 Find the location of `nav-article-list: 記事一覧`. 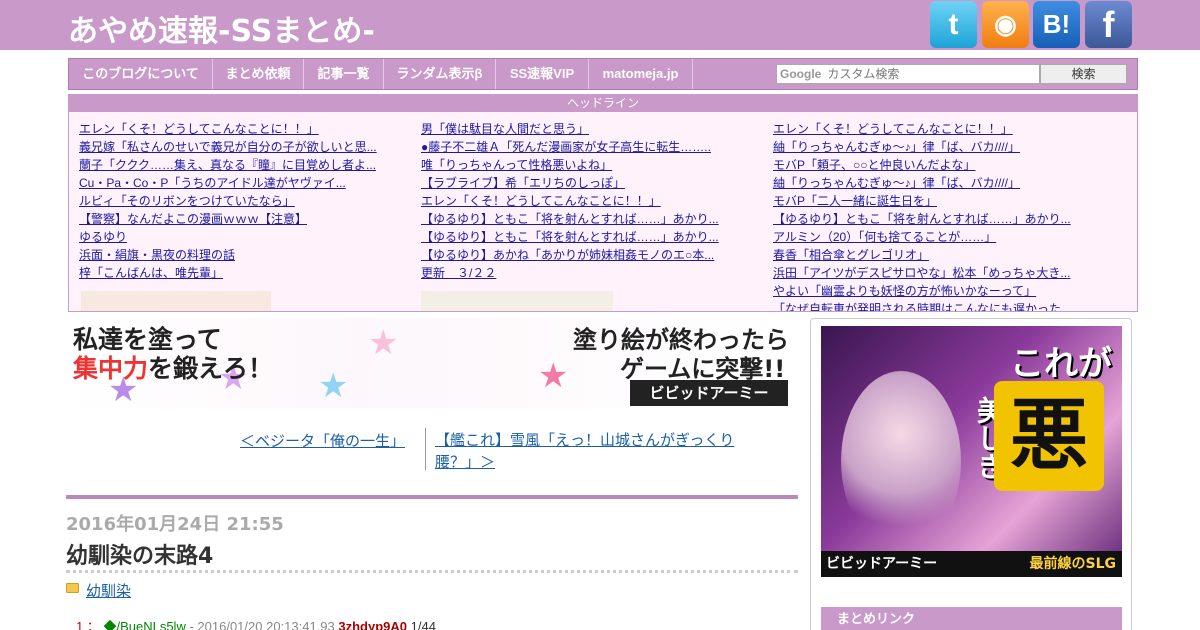

nav-article-list: 記事一覧 is located at coordinates (344, 74).